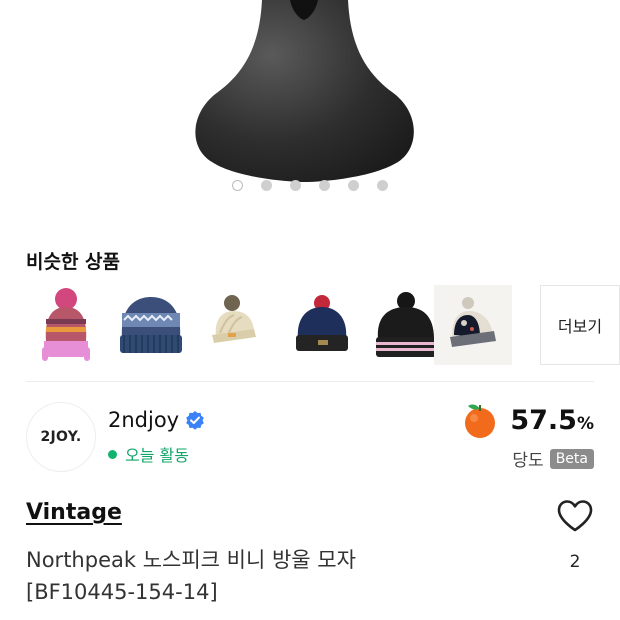 This screenshot has height=620, width=620. What do you see at coordinates (310, 381) in the screenshot?
I see `section-divider` at bounding box center [310, 381].